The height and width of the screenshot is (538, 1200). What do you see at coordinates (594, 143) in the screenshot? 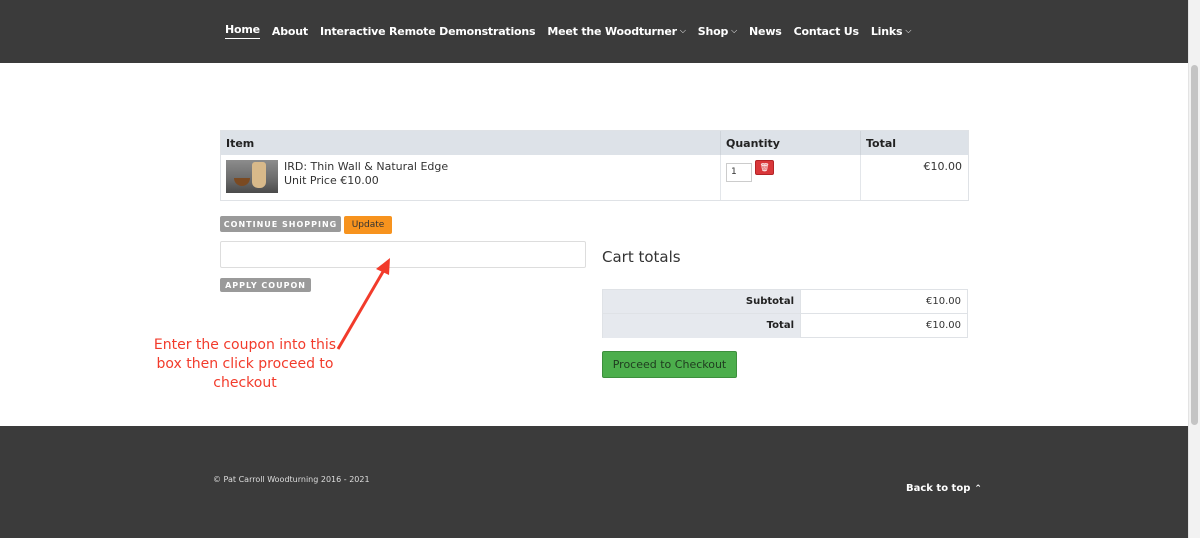
I see `cart-table-header: Item Quantity Total` at bounding box center [594, 143].